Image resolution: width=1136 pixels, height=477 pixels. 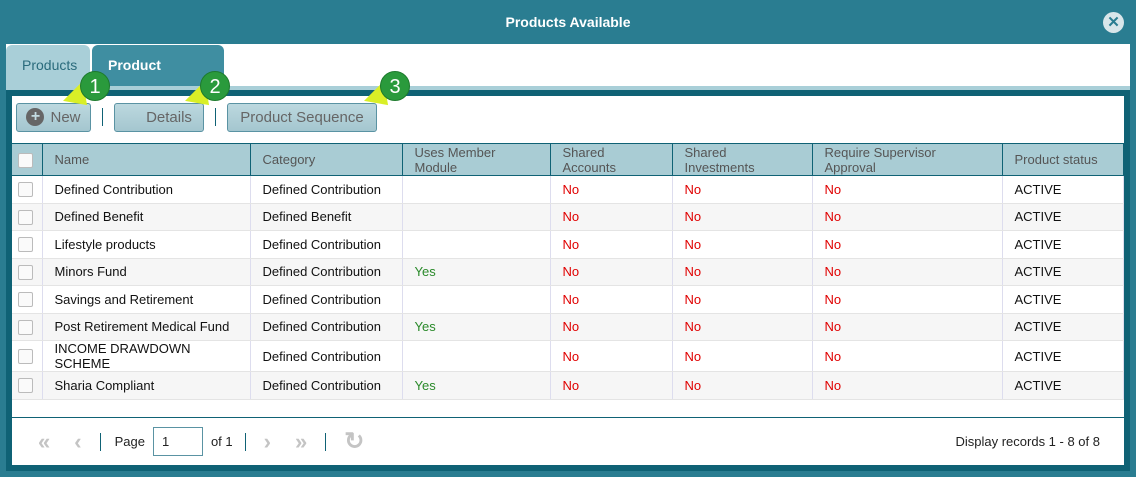 I want to click on next-page-icon: ›, so click(x=267, y=442).